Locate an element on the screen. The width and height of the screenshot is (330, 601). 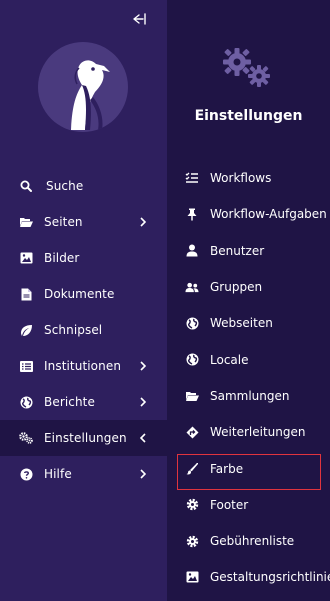
submenu-item-workflow-aufgaben: Workflow-Aufgaben is located at coordinates (248, 214).